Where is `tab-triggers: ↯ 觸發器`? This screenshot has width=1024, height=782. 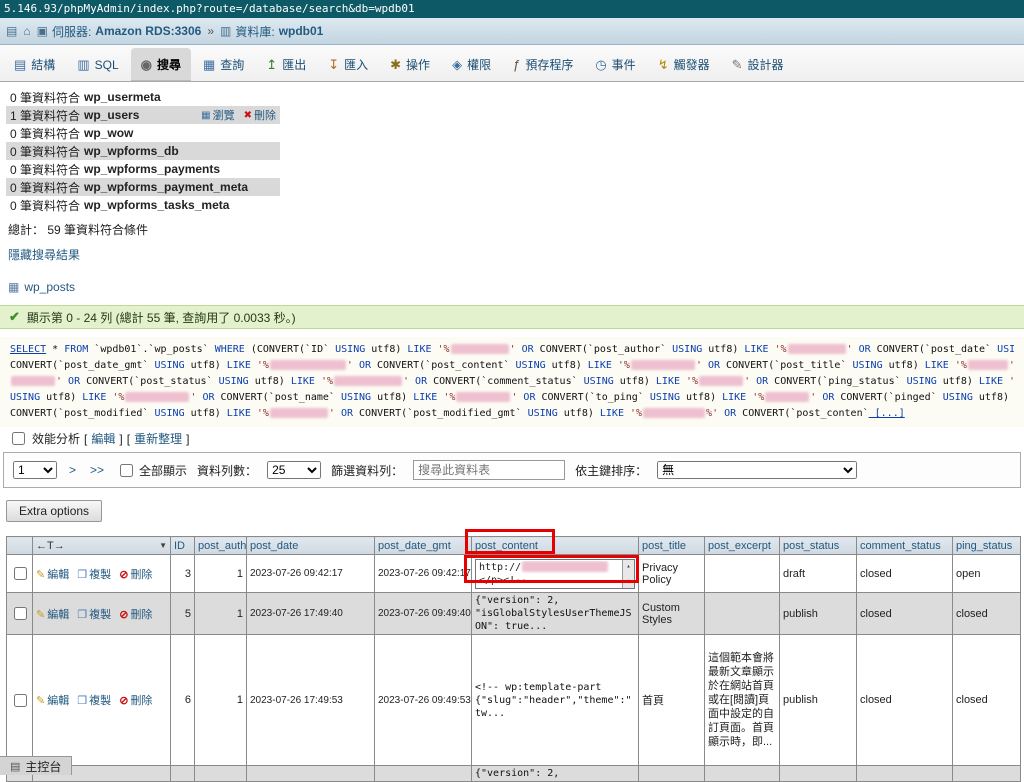
tab-triggers: ↯ 觸發器 is located at coordinates (684, 64).